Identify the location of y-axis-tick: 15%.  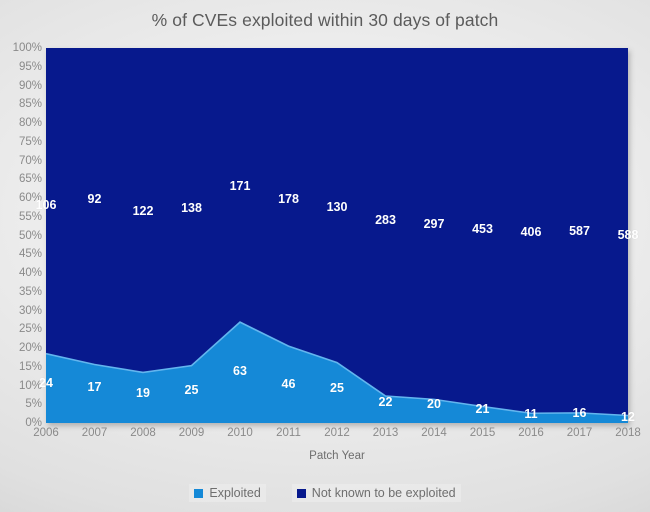
(30, 366).